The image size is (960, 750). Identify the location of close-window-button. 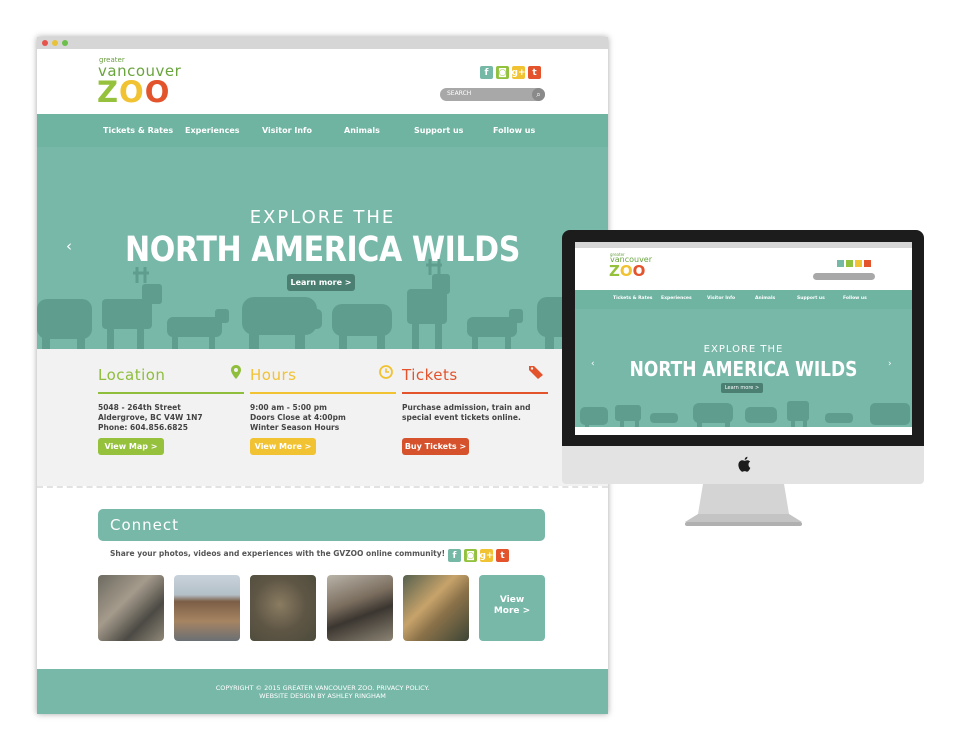
(45, 43).